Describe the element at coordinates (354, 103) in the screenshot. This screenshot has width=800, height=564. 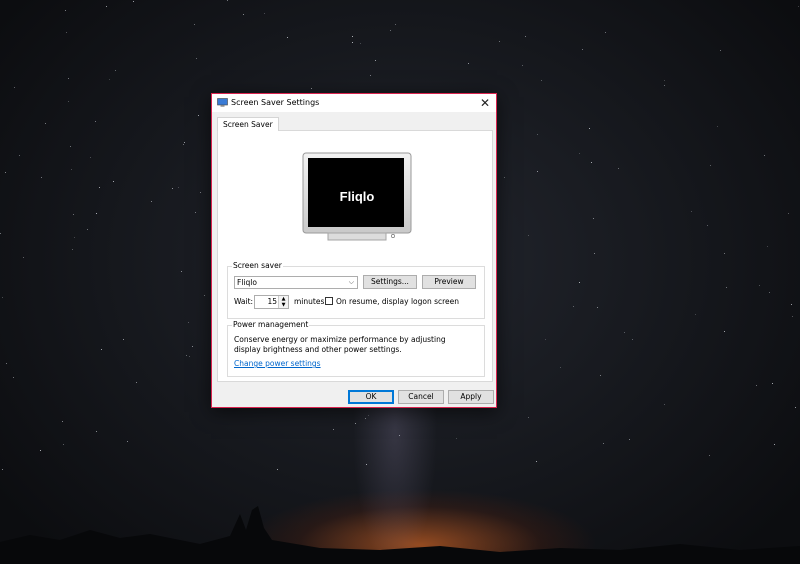
I see `title-bar: Screen Saver Settings ✕` at that location.